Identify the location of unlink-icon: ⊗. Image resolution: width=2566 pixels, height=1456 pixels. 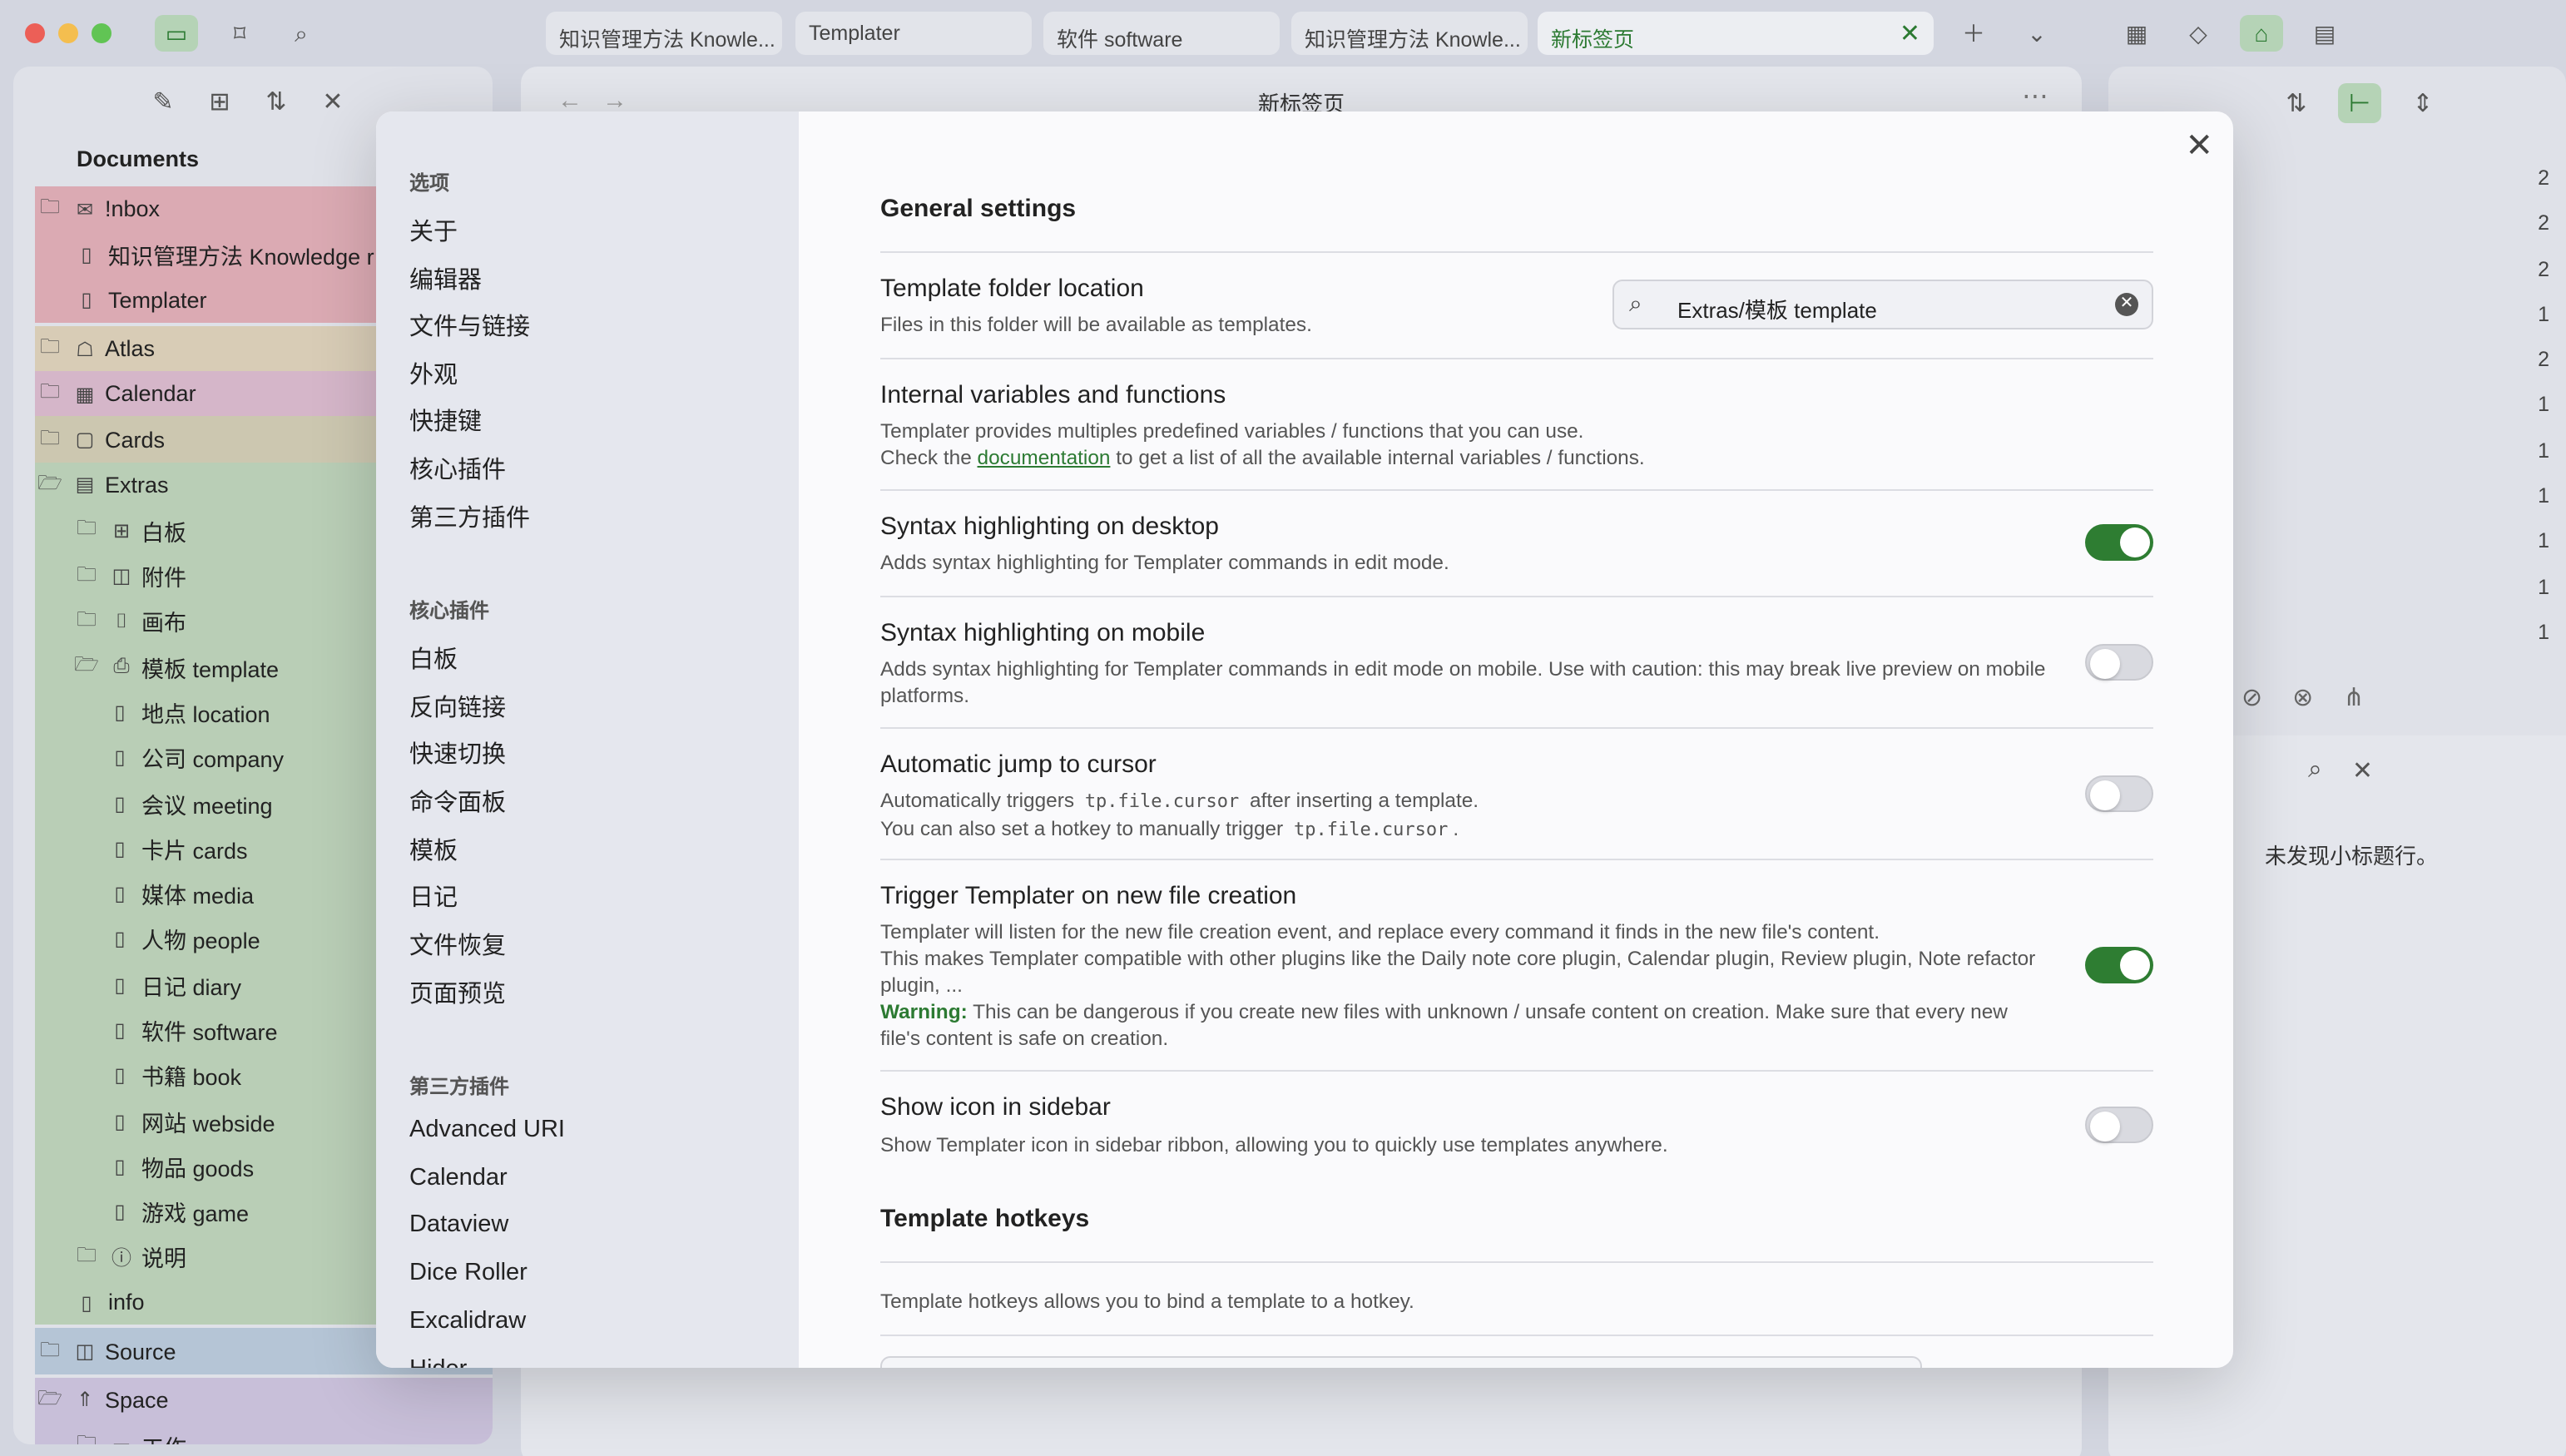
(2302, 697).